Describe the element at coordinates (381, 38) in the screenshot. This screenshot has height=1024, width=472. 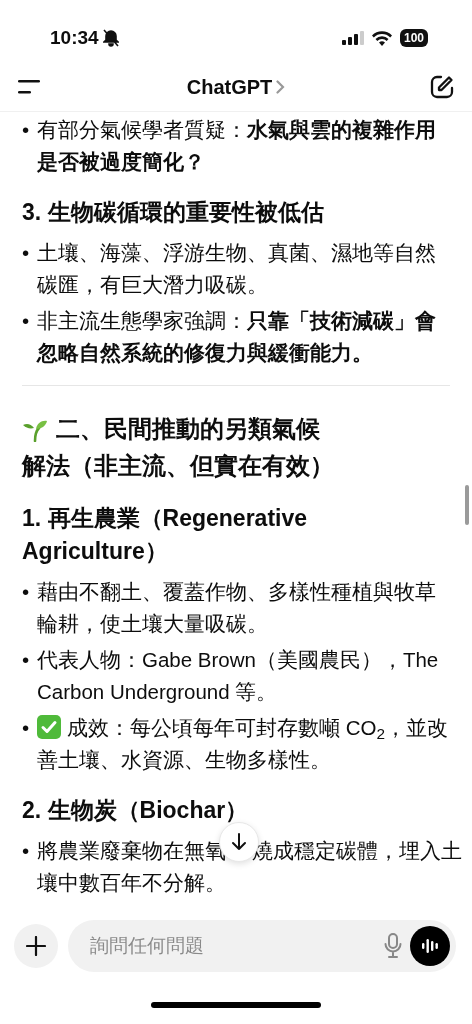
I see `wifi-icon` at that location.